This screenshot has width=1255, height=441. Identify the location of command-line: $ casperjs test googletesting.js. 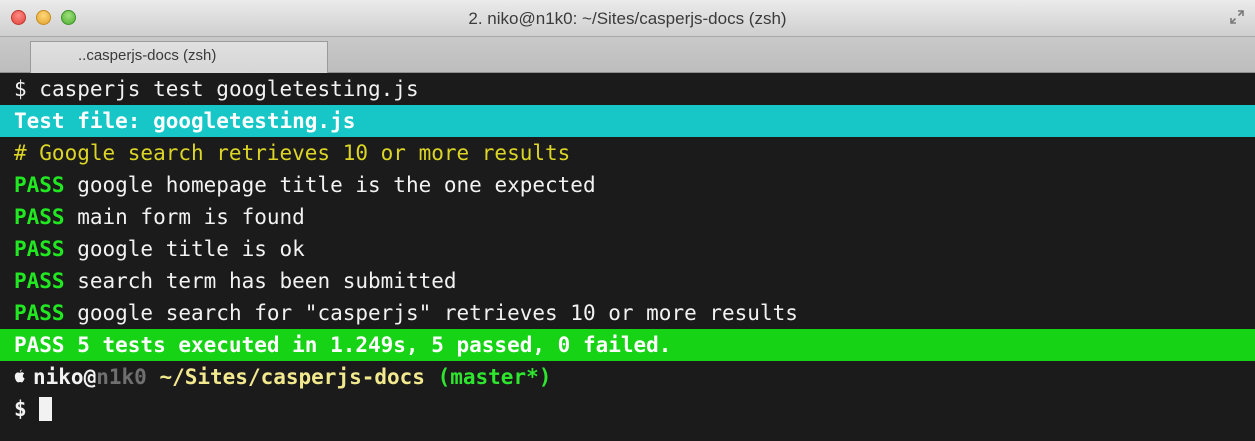
(627, 89).